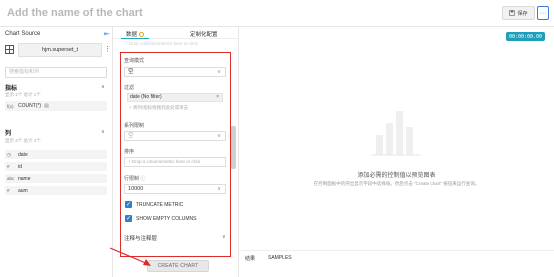 This screenshot has width=554, height=277. I want to click on tab-results: 结果, so click(250, 258).